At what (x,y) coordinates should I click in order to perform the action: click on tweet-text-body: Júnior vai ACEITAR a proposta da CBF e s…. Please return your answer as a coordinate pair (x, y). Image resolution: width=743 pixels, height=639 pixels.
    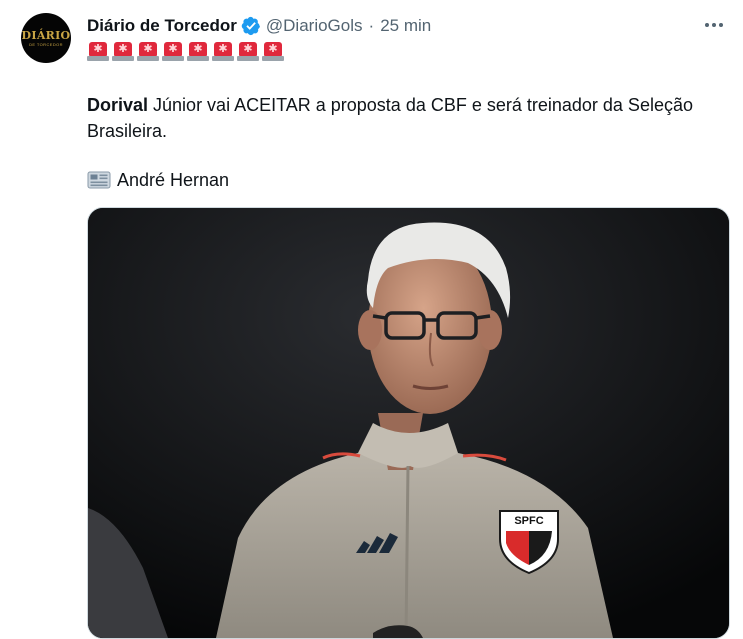
    Looking at the image, I should click on (390, 118).